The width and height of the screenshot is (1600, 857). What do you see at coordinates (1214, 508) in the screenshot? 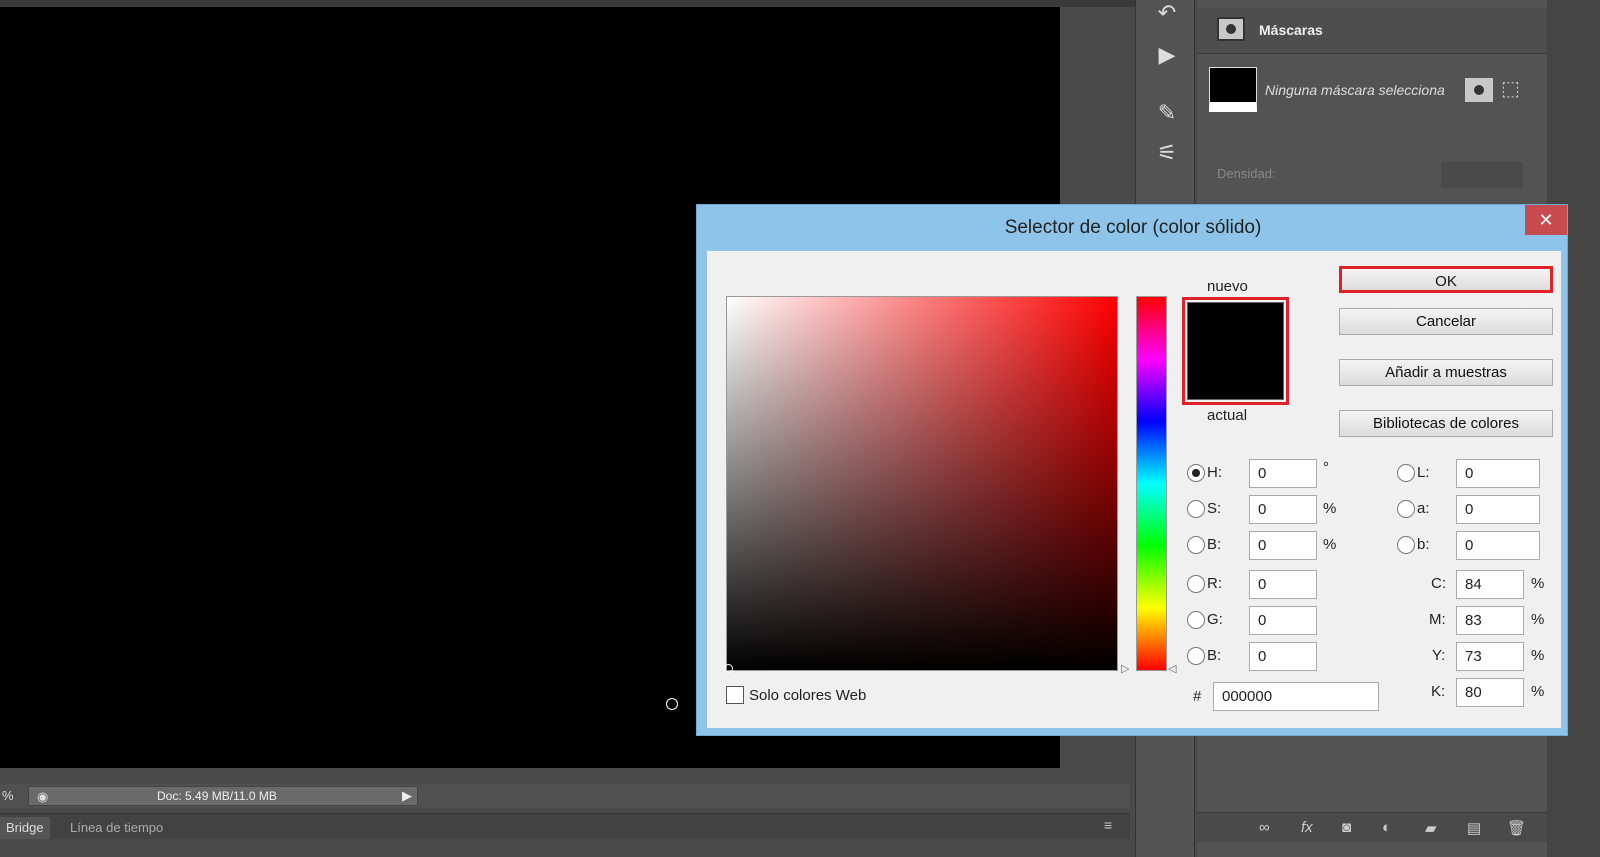
I see `s-label: S:` at bounding box center [1214, 508].